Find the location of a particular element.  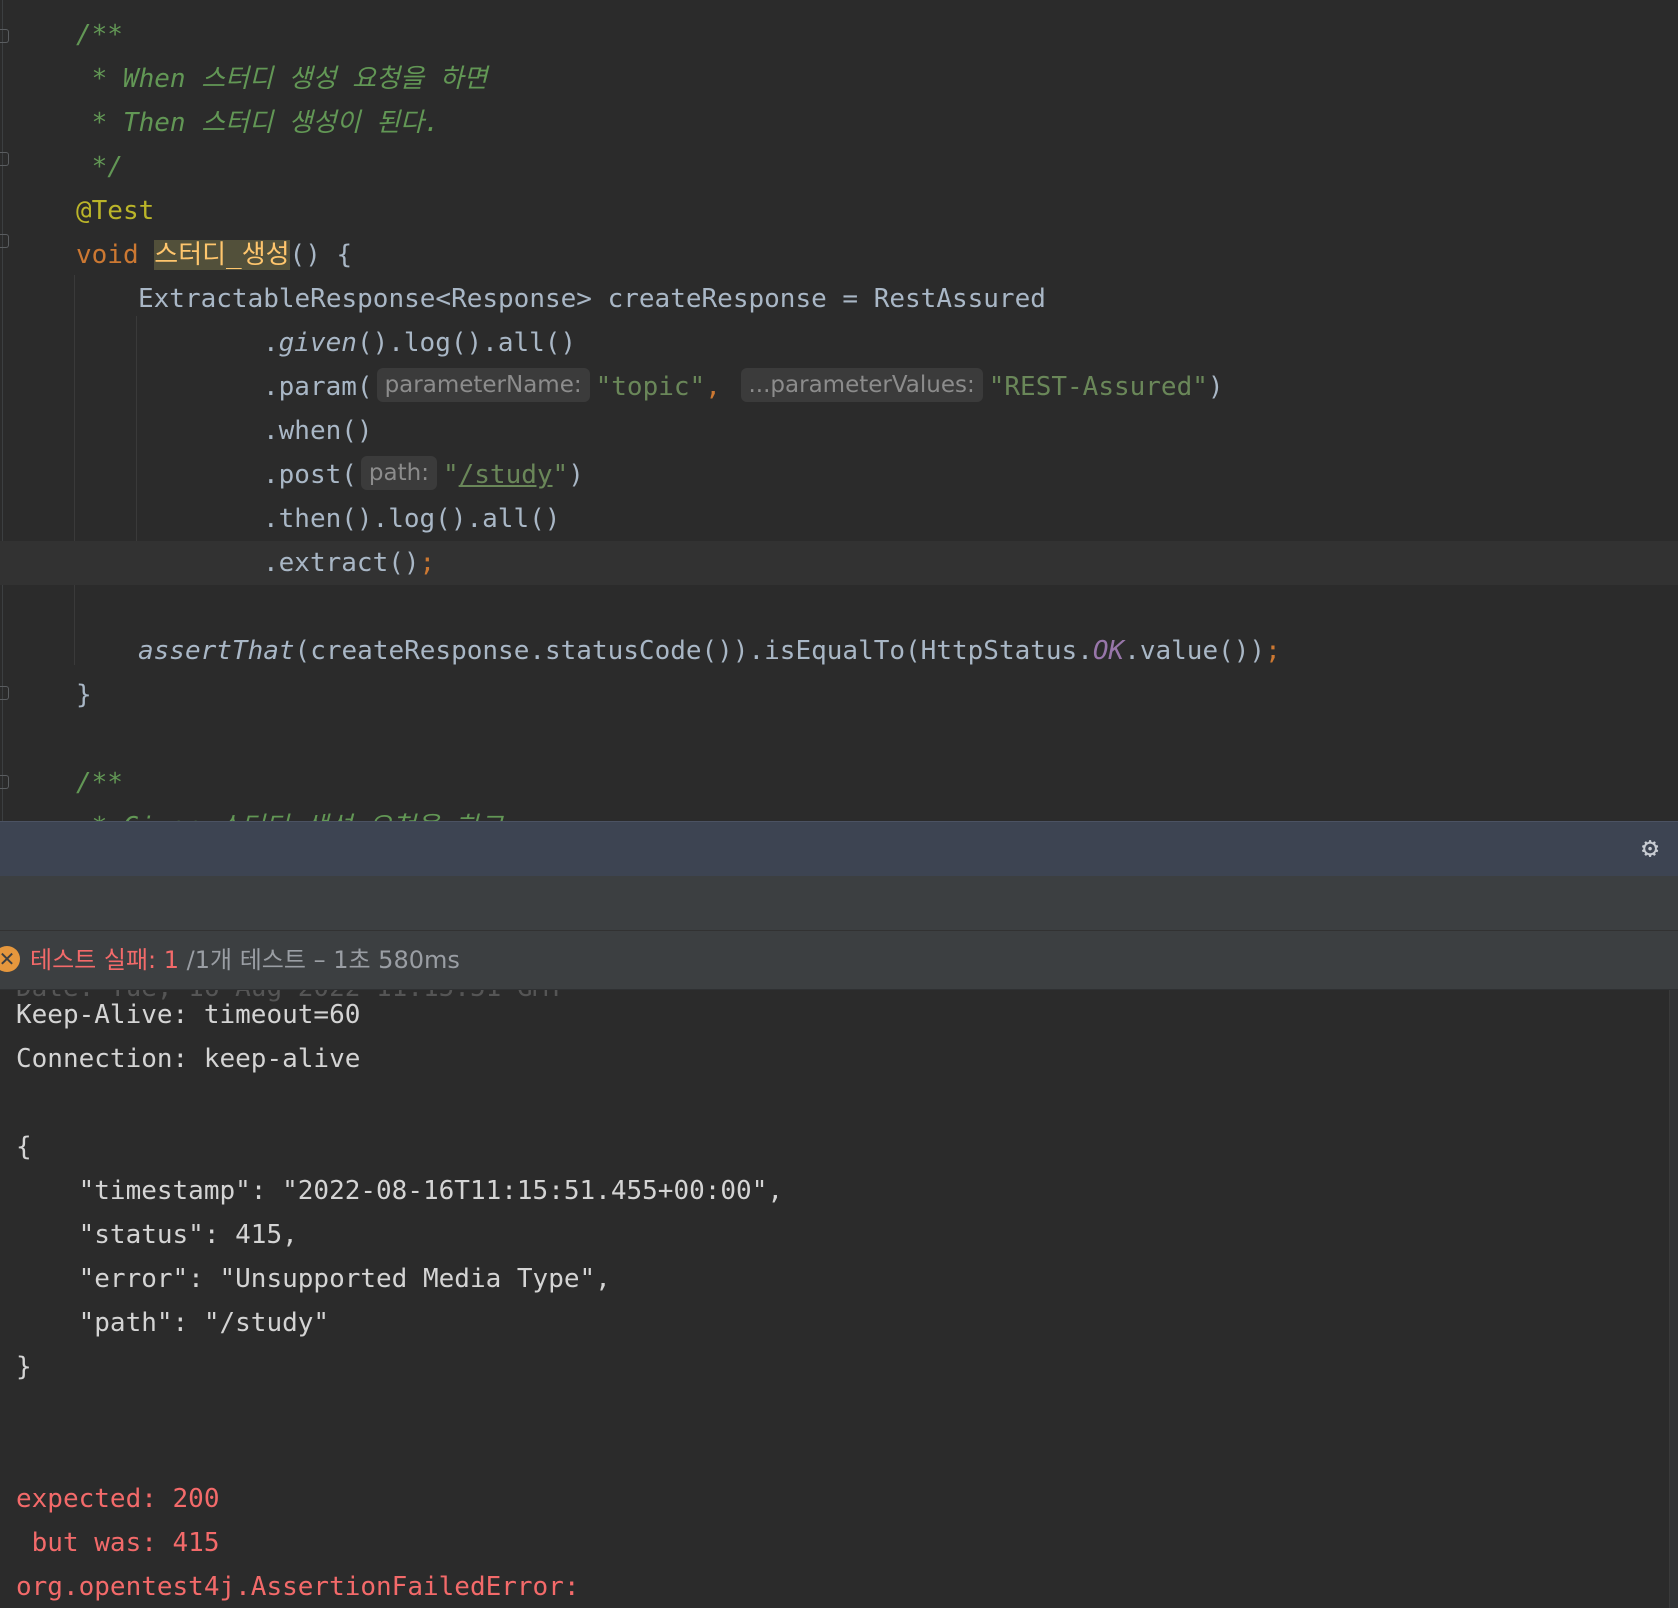

error-line: but was: 415 is located at coordinates (118, 1543).